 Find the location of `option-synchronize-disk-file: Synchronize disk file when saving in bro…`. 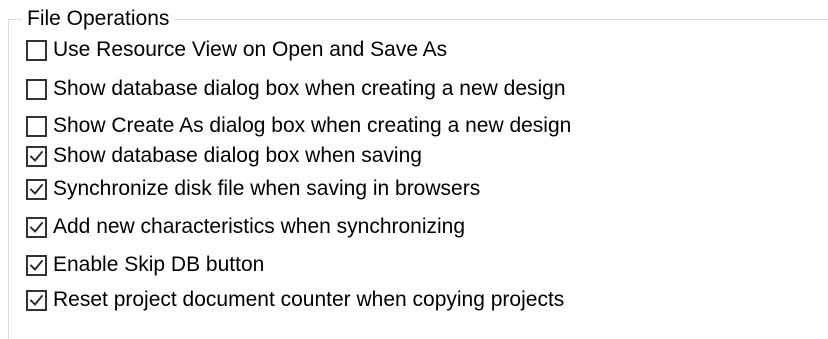

option-synchronize-disk-file: Synchronize disk file when saving in bro… is located at coordinates (253, 189).